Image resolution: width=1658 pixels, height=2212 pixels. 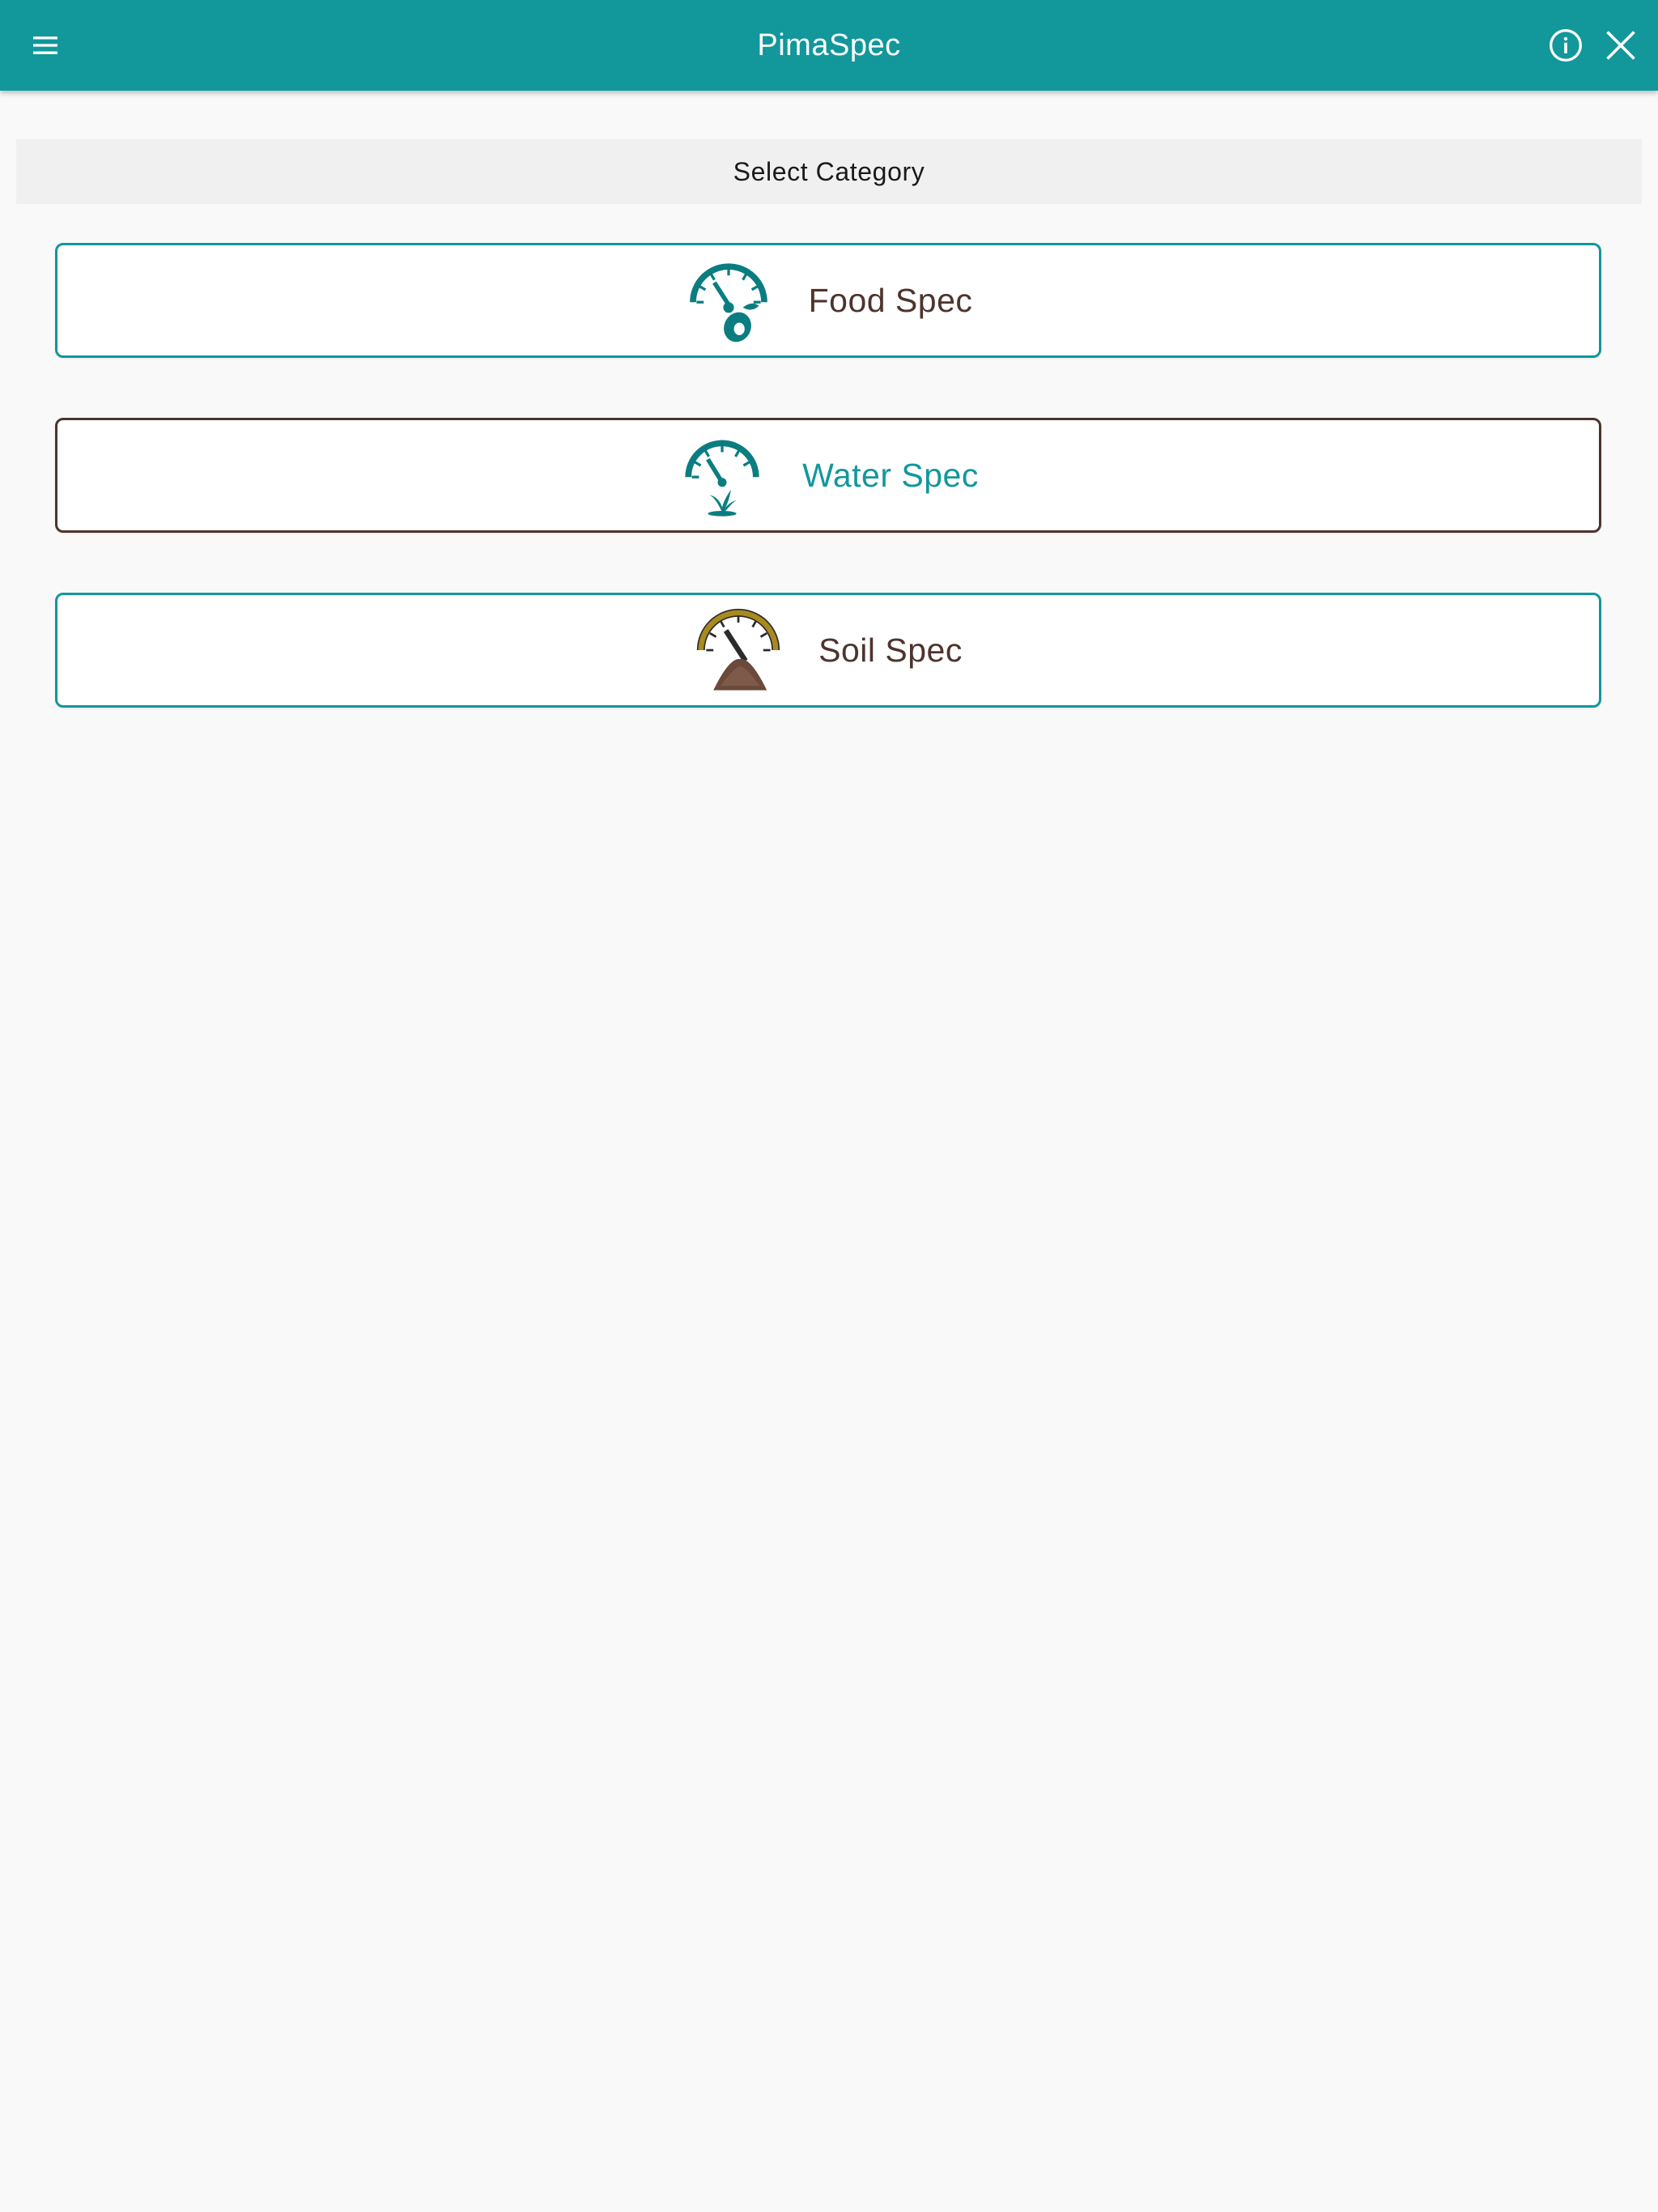 I want to click on menu-button, so click(x=45, y=46).